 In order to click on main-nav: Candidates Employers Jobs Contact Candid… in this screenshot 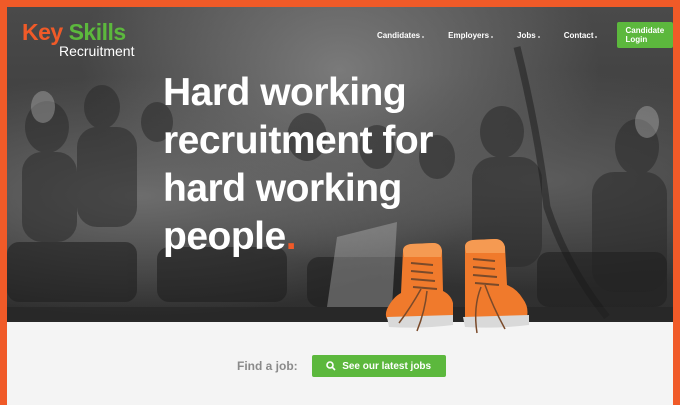, I will do `click(525, 35)`.